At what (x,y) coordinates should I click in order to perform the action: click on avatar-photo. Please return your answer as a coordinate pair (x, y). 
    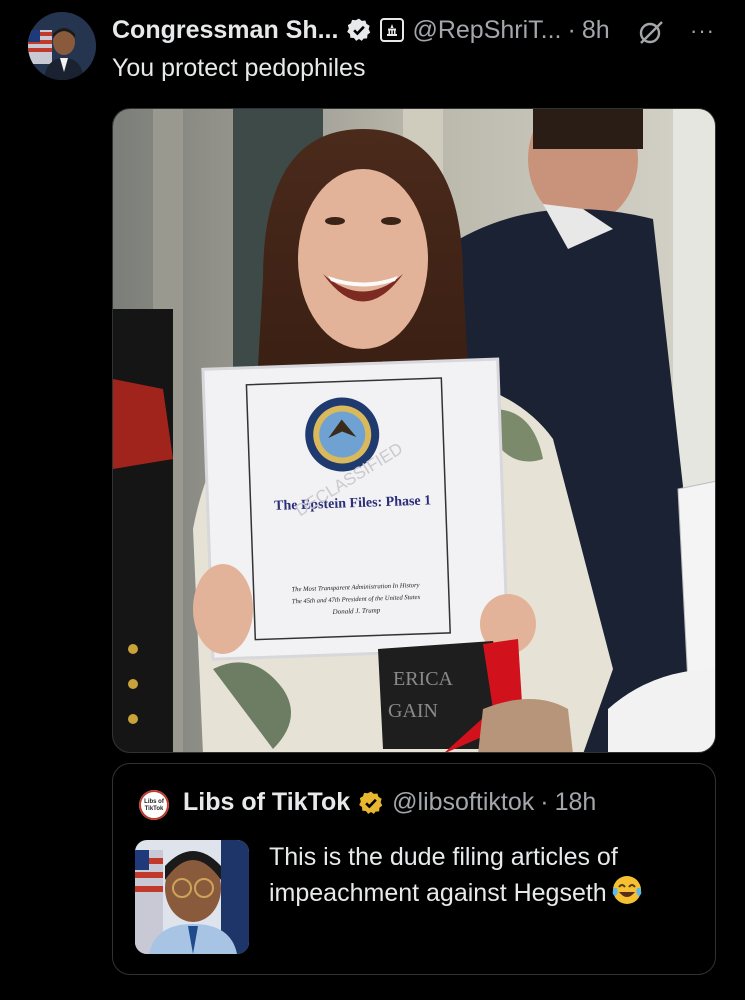
    Looking at the image, I should click on (62, 46).